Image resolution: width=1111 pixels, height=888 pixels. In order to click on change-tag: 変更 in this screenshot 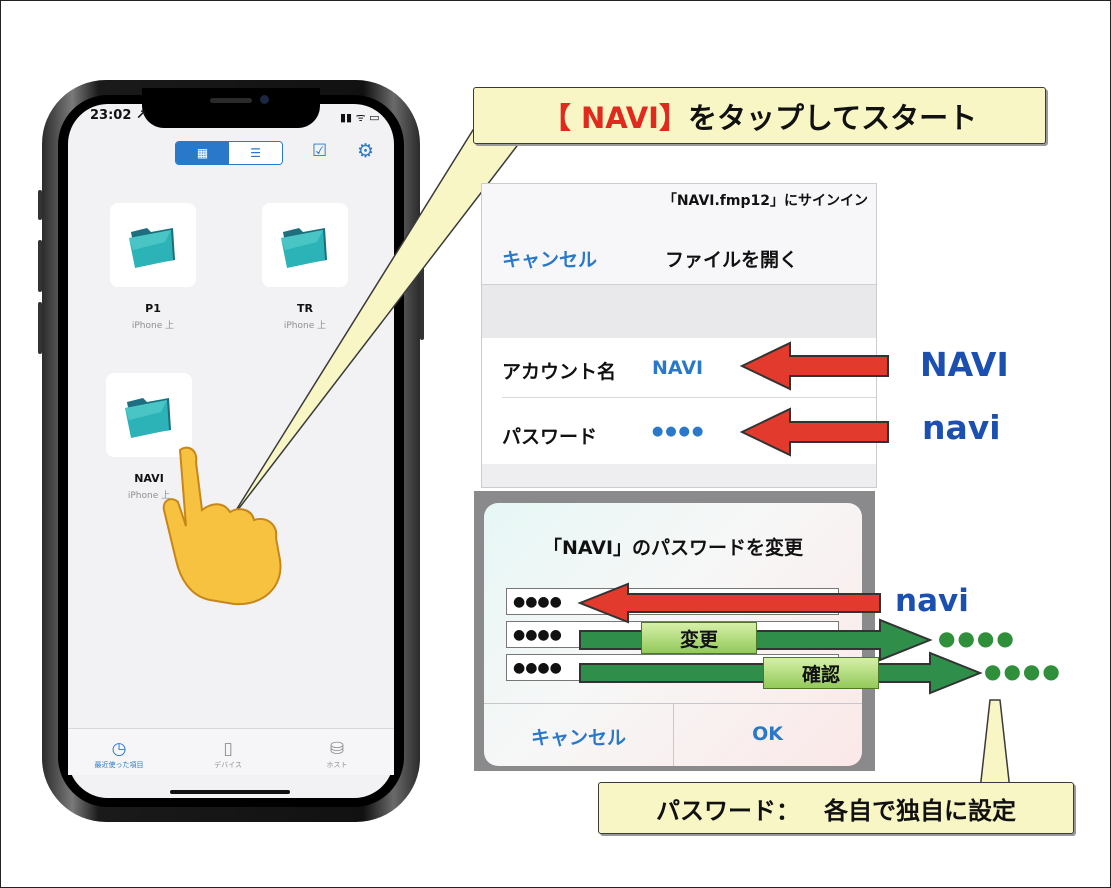, I will do `click(699, 638)`.